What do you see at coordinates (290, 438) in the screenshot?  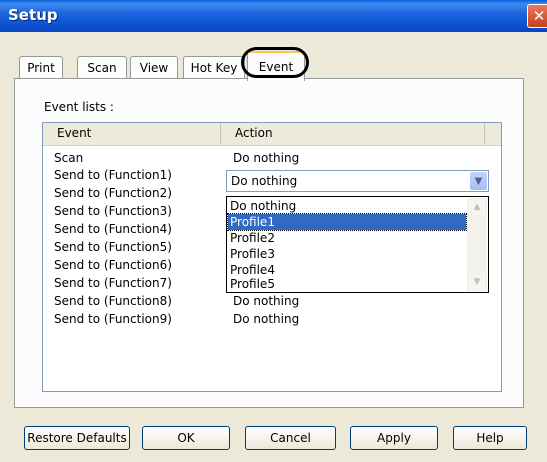 I see `cancel-button: Cancel` at bounding box center [290, 438].